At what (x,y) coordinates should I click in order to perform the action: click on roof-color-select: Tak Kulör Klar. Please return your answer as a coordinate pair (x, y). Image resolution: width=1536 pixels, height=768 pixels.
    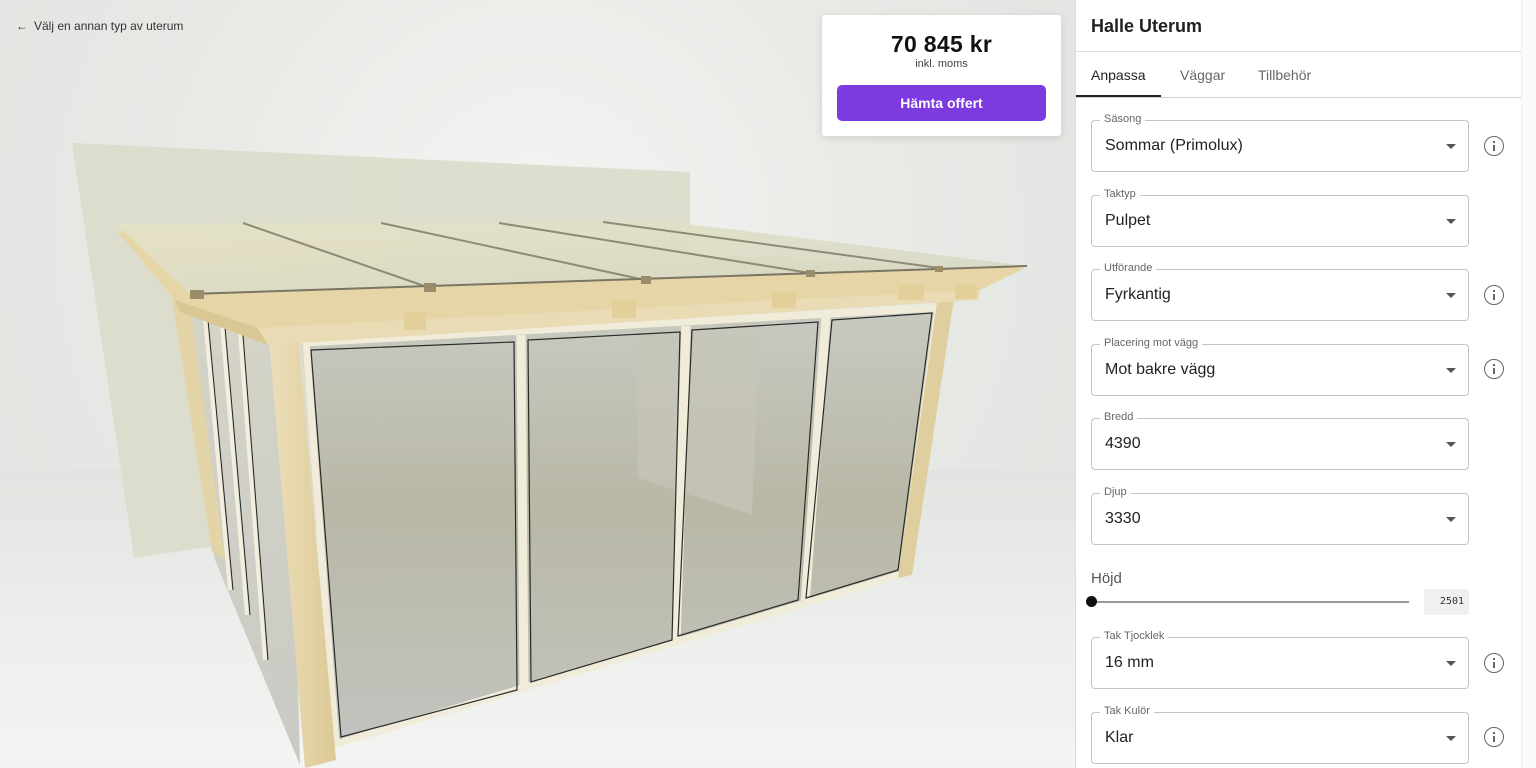
    Looking at the image, I should click on (1280, 734).